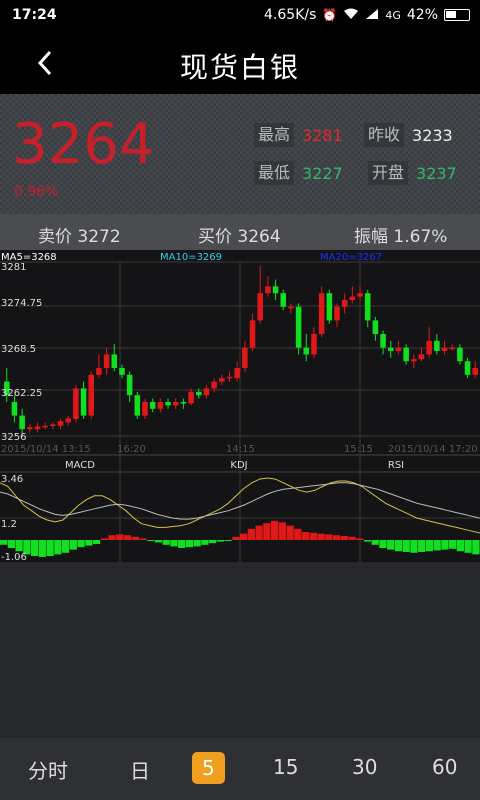 The width and height of the screenshot is (480, 800). I want to click on macd-tick: -1.06, so click(14, 557).